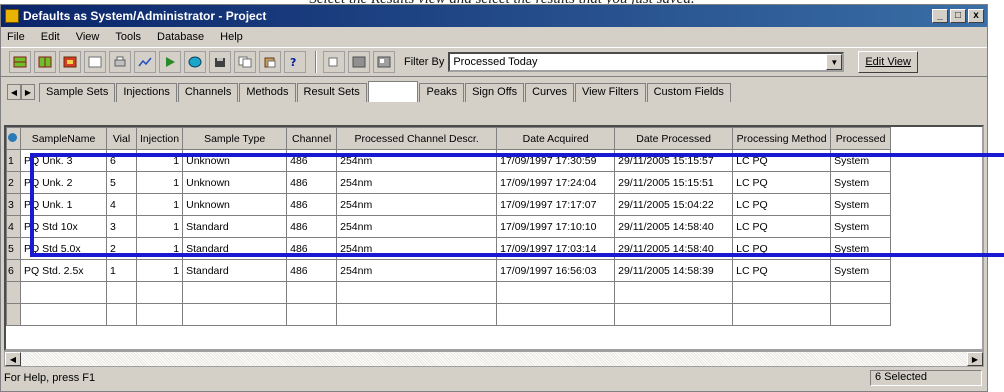 The height and width of the screenshot is (392, 1004). I want to click on minimize-button: _, so click(940, 16).